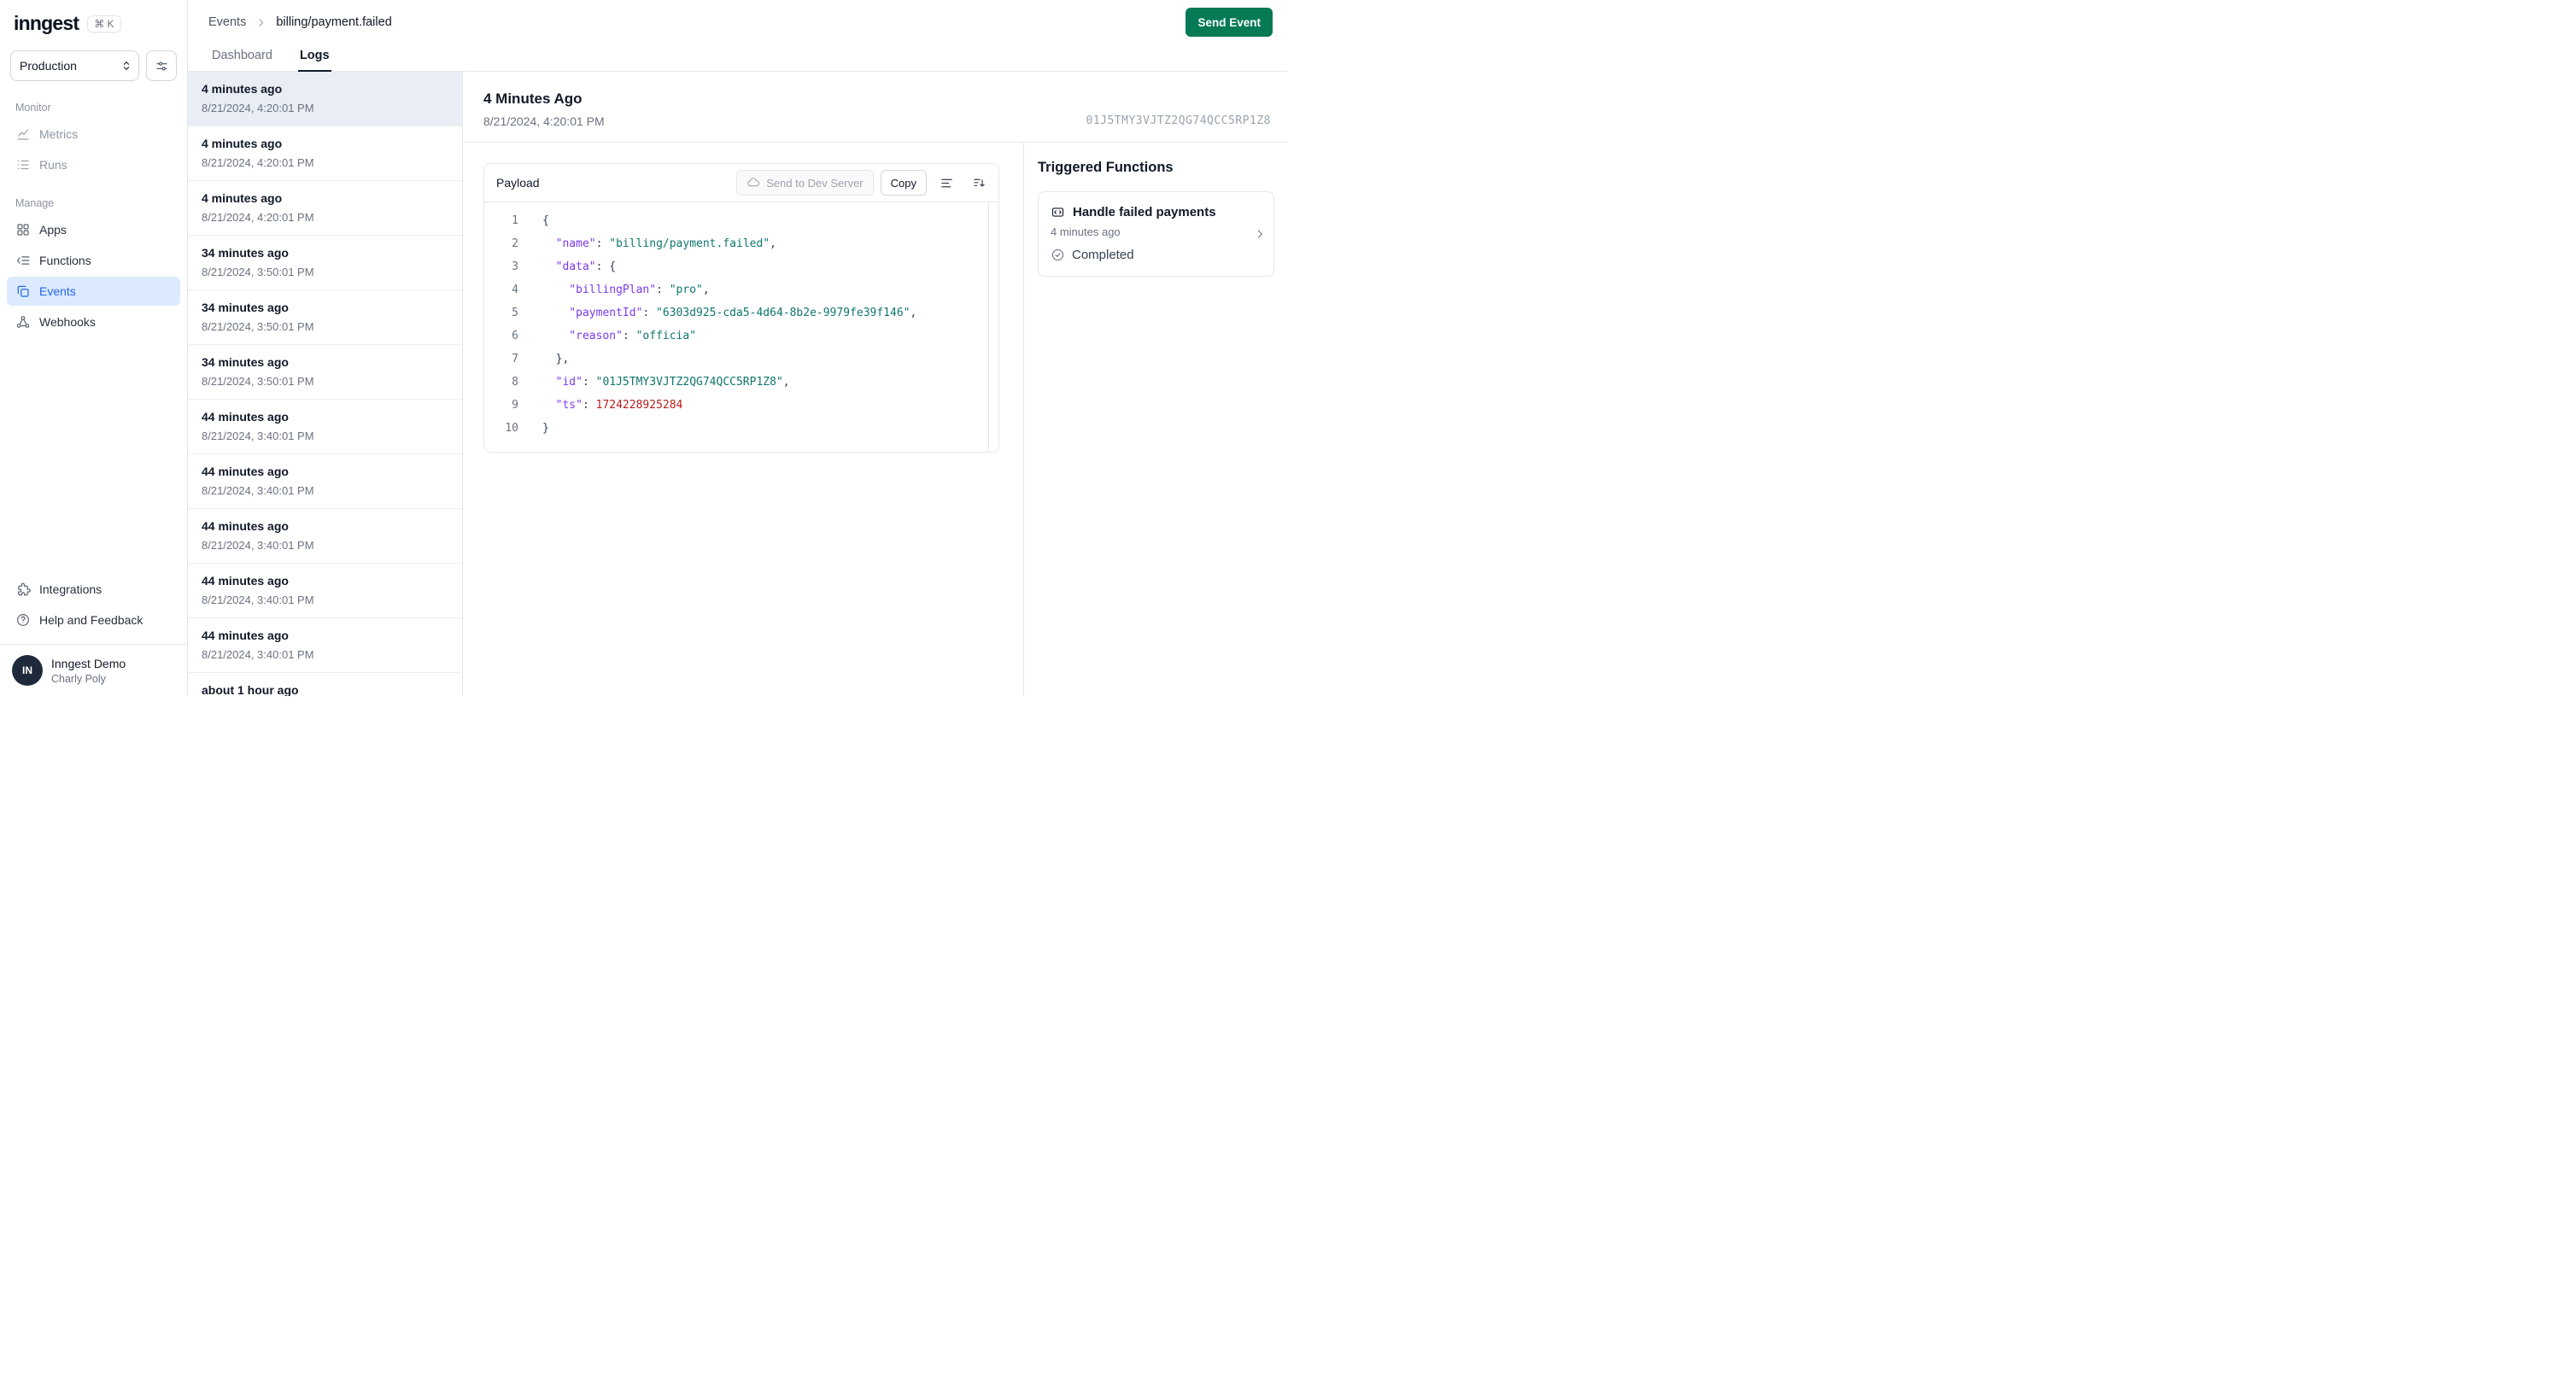  Describe the element at coordinates (57, 291) in the screenshot. I see `sidebar-item-label: Events` at that location.